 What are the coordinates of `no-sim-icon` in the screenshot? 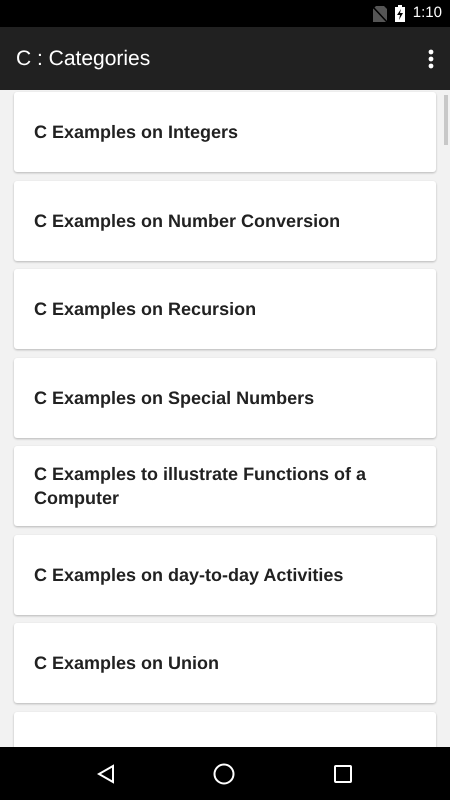 It's located at (379, 14).